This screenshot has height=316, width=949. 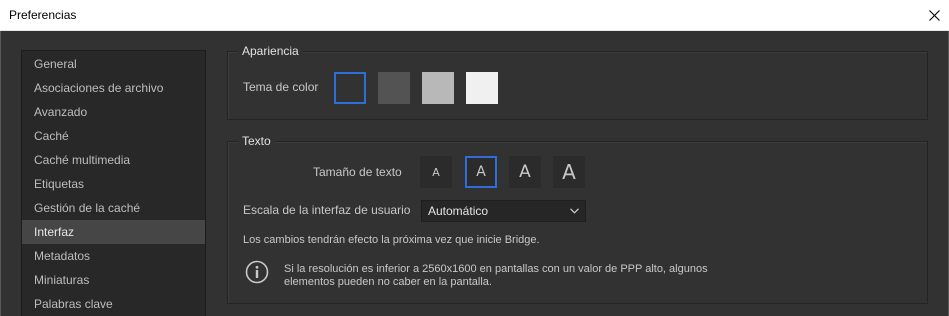 I want to click on sidebar-item-metadata: Metadatos, so click(x=113, y=256).